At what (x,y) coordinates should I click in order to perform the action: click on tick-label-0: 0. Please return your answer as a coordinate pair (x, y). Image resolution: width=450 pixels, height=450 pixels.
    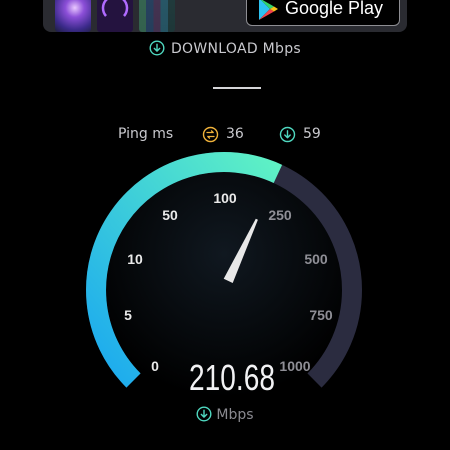
    Looking at the image, I should click on (155, 366).